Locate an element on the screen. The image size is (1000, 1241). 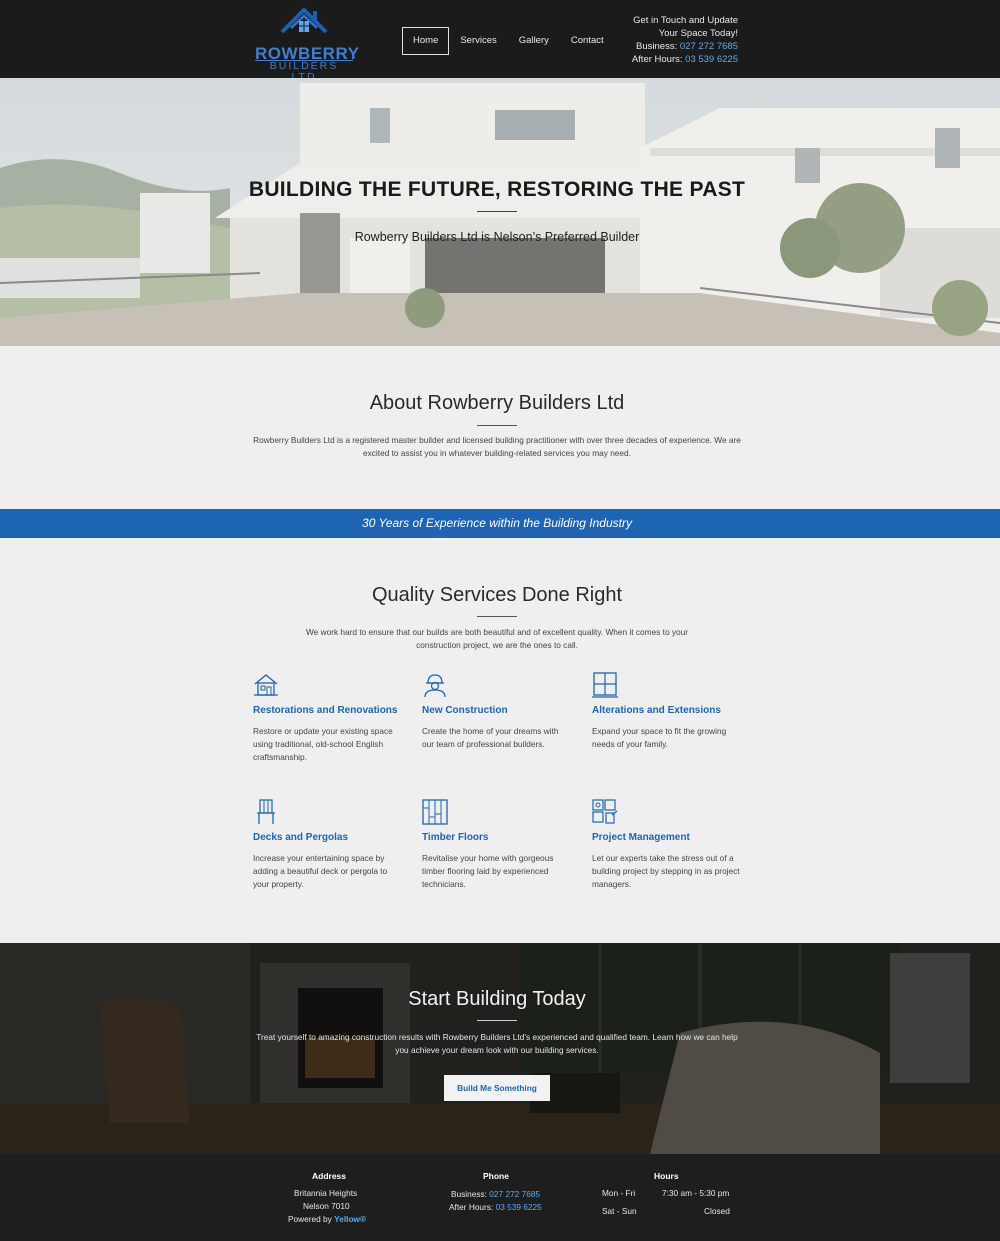
nav-gallery: Gallery is located at coordinates (534, 41).